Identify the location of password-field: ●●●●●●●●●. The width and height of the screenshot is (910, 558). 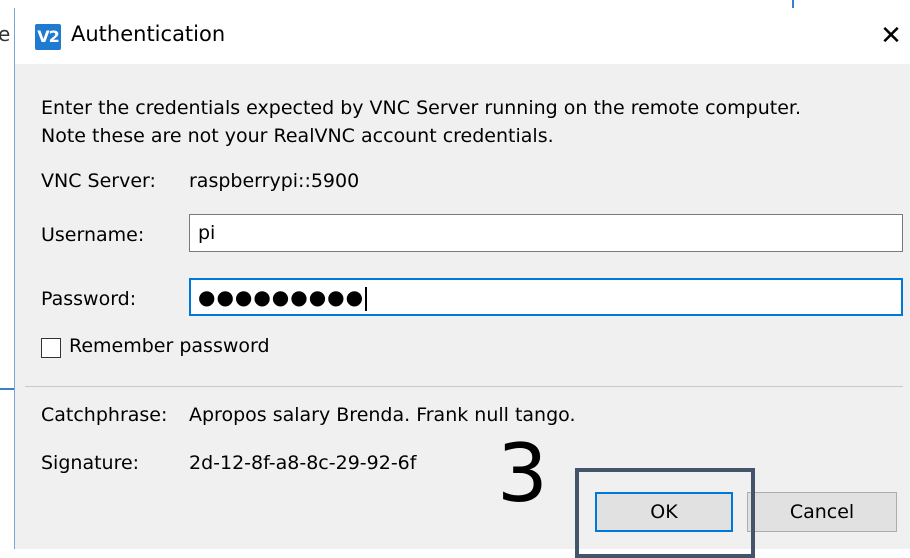
(546, 297).